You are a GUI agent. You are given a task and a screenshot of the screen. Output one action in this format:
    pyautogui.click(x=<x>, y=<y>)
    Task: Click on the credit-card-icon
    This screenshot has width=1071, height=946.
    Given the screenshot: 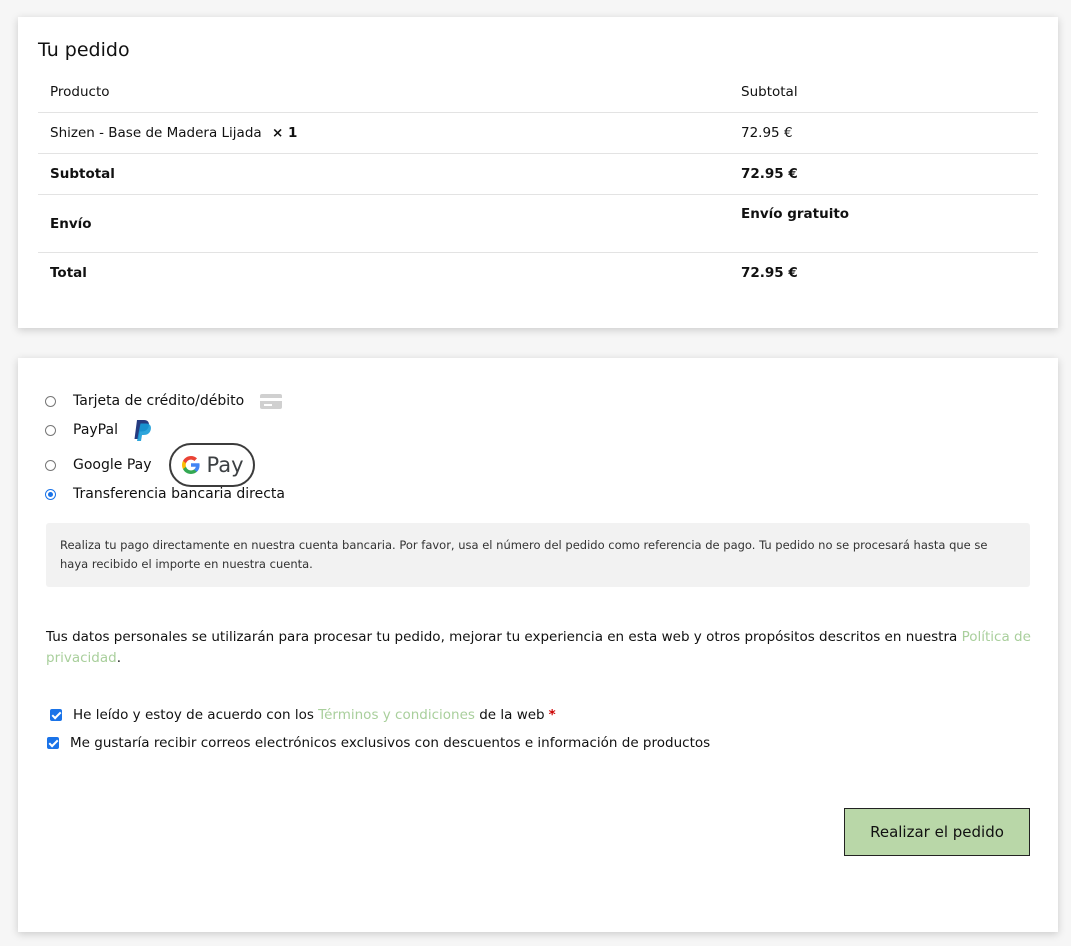 What is the action you would take?
    pyautogui.click(x=271, y=401)
    